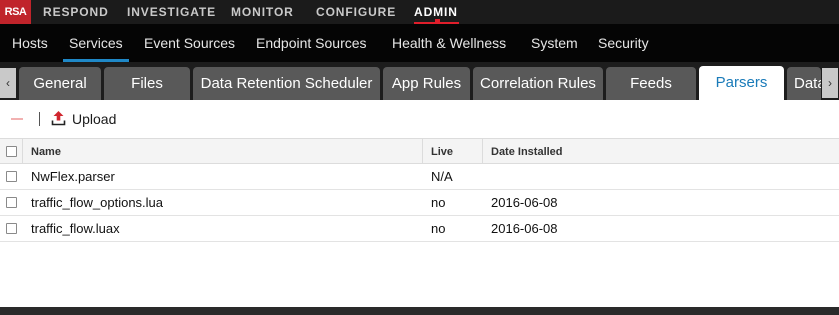 Image resolution: width=839 pixels, height=315 pixels. Describe the element at coordinates (623, 43) in the screenshot. I see `subnav-security: Security` at that location.